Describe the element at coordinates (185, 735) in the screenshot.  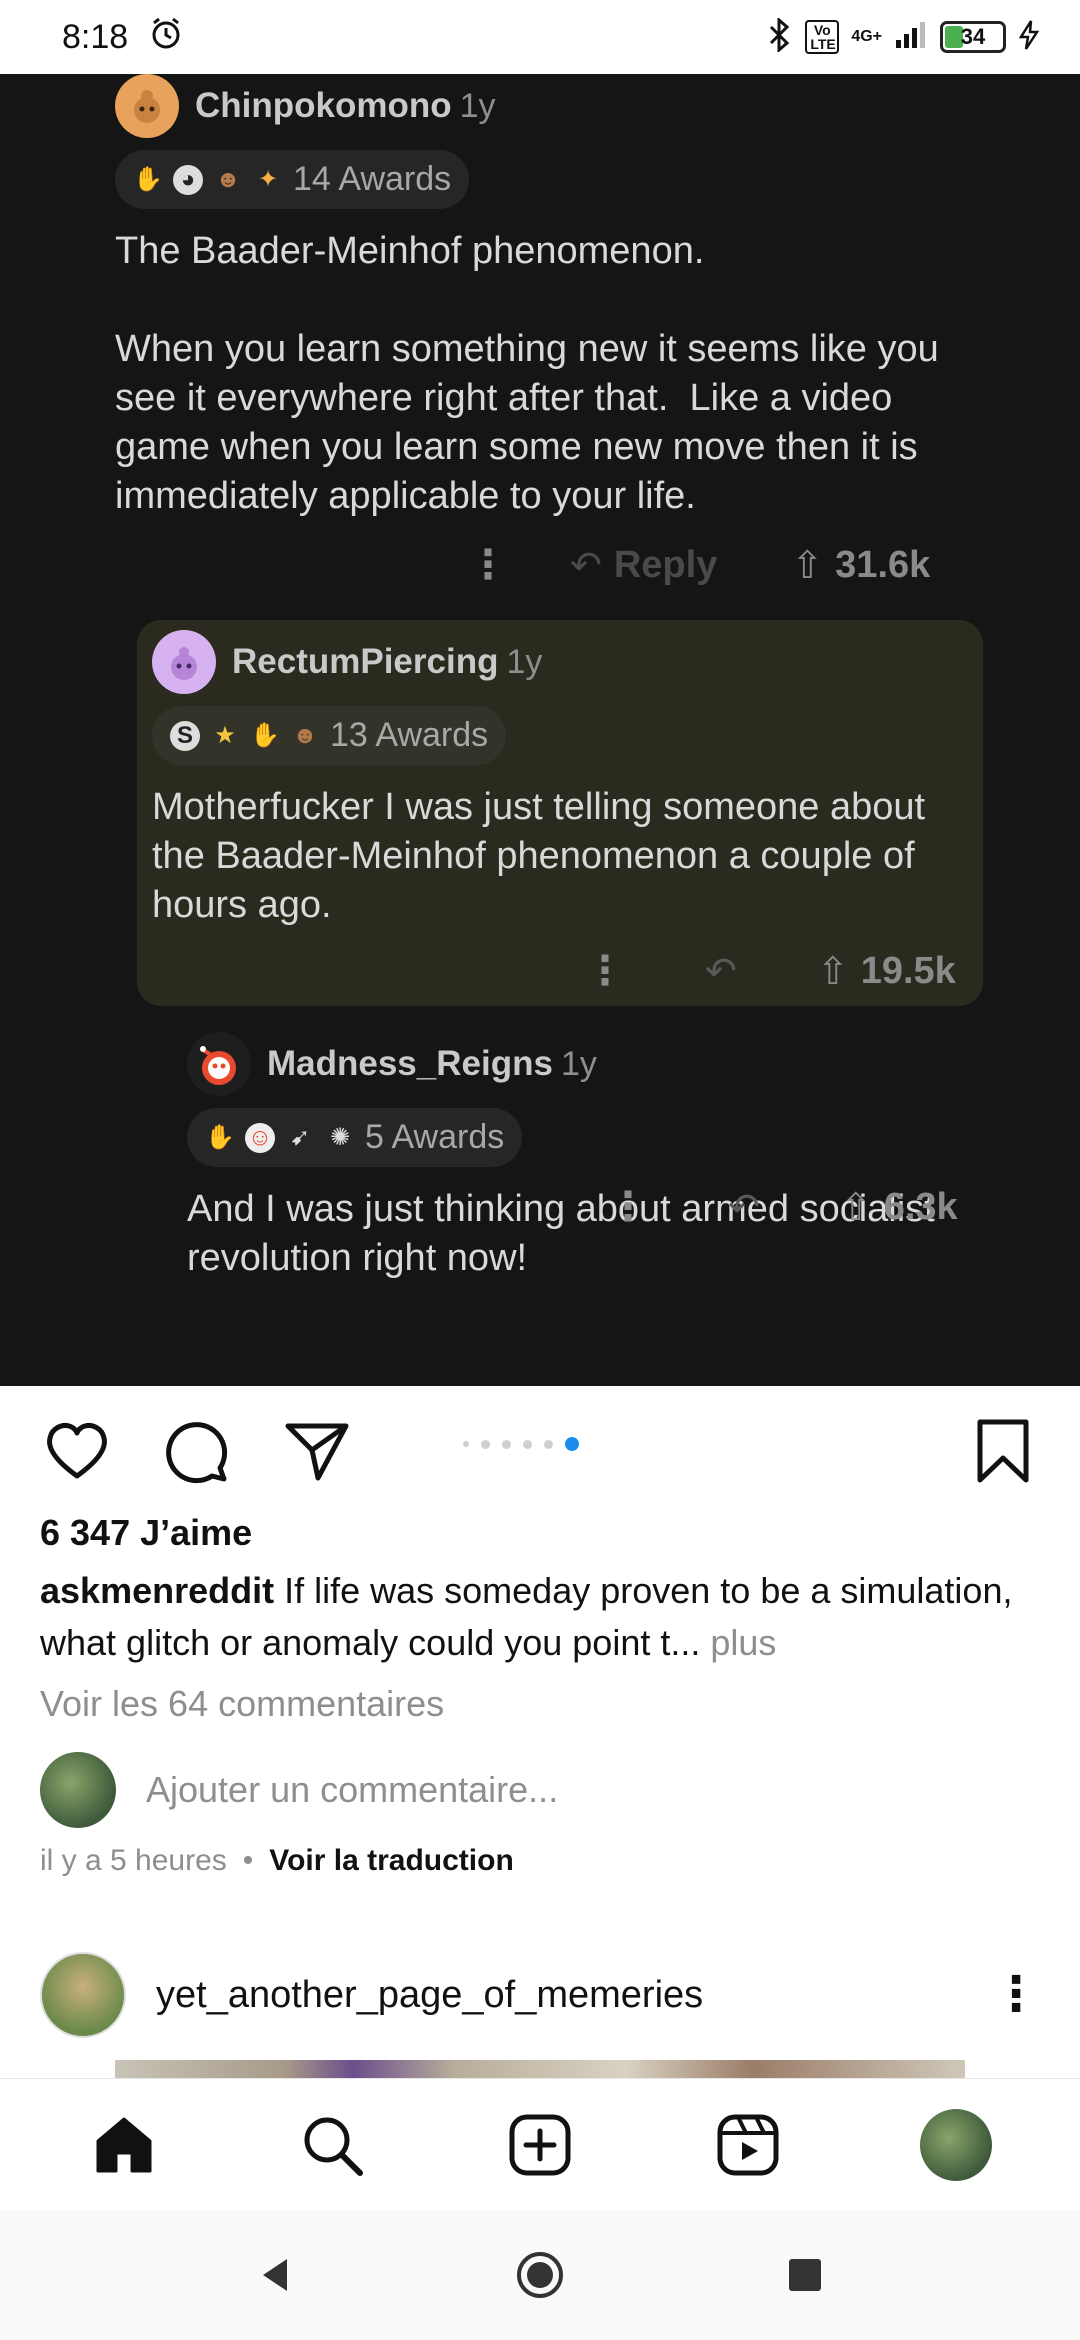
I see `award-icon: S` at that location.